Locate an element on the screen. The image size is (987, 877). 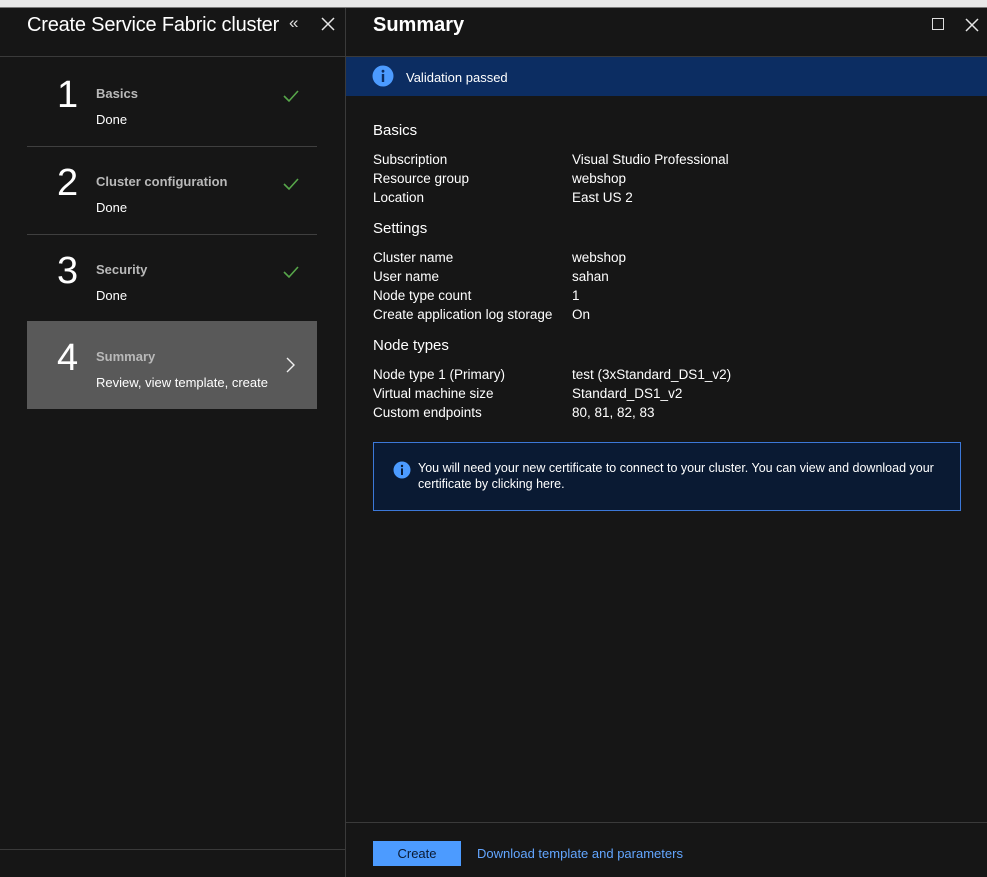
section-heading-basics: Basics is located at coordinates (395, 130).